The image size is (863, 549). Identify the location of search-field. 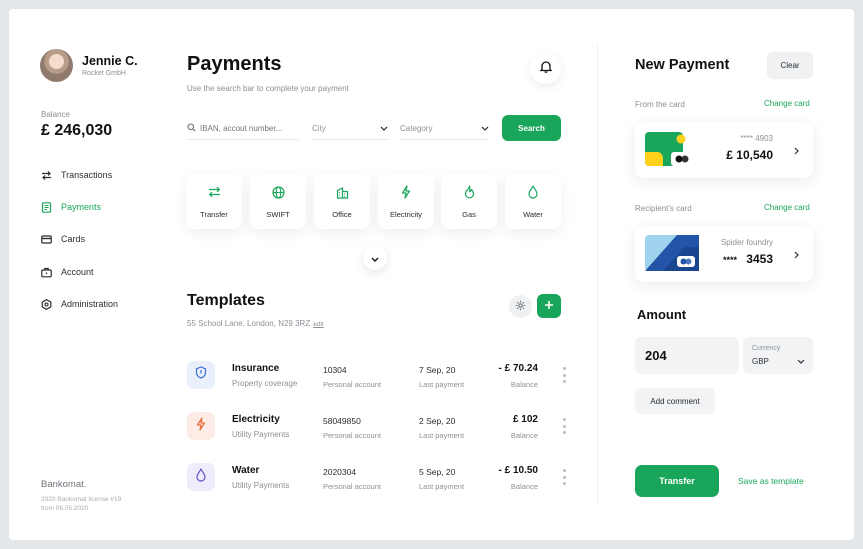
(243, 129).